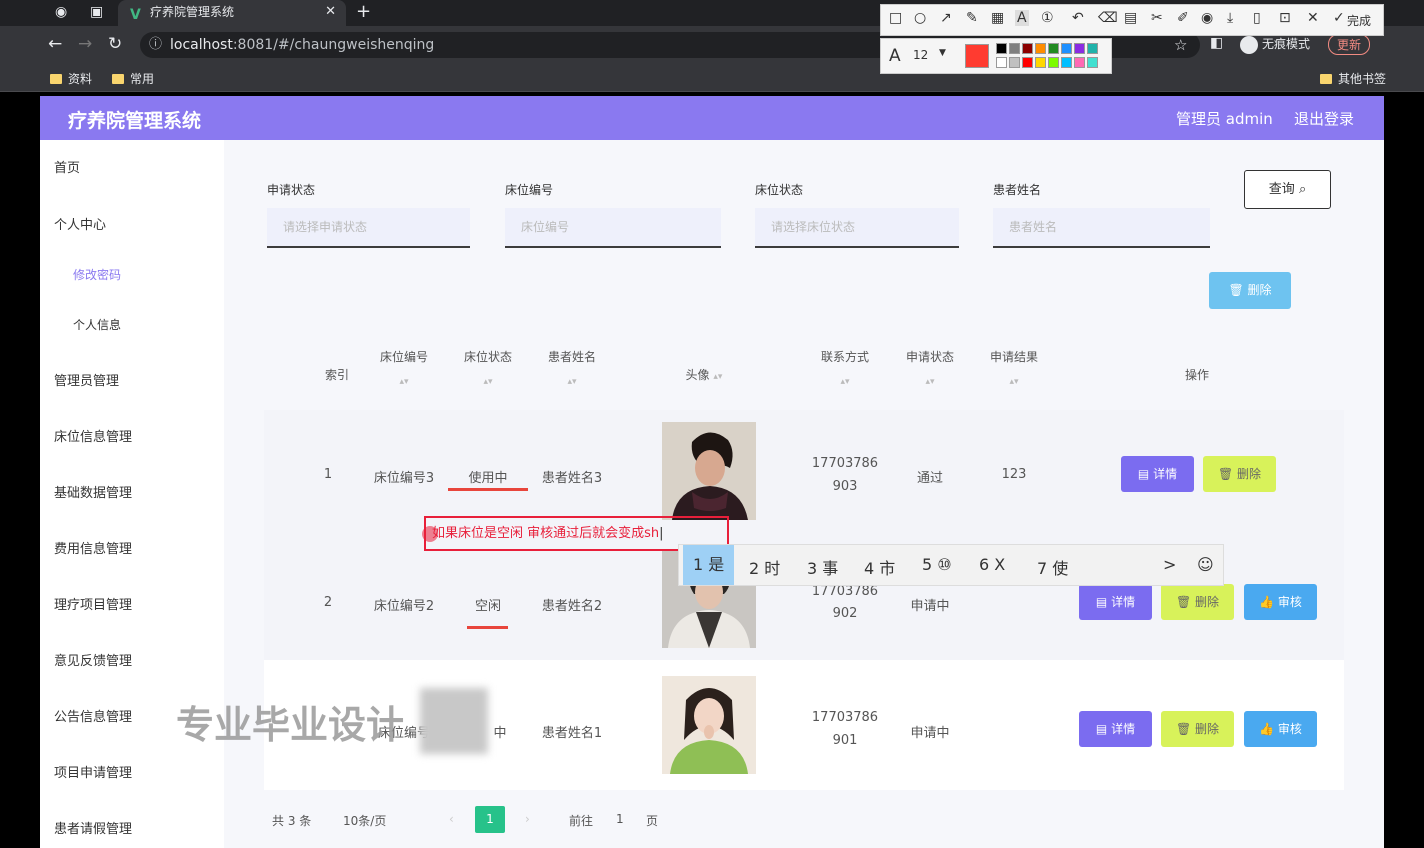  What do you see at coordinates (1101, 228) in the screenshot?
I see `patient-name-input: 患者姓名` at bounding box center [1101, 228].